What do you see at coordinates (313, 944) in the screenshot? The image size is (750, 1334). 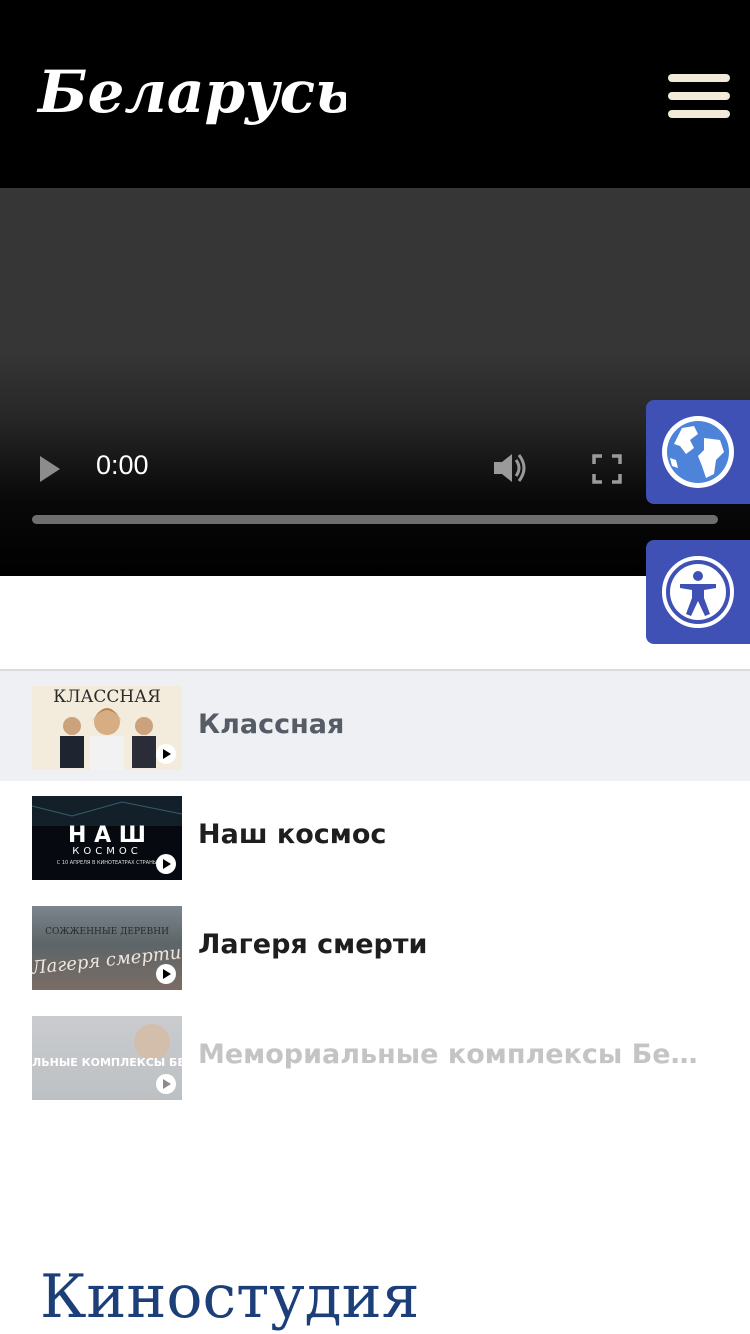 I see `playlist-item-title: Лагеря смерти` at bounding box center [313, 944].